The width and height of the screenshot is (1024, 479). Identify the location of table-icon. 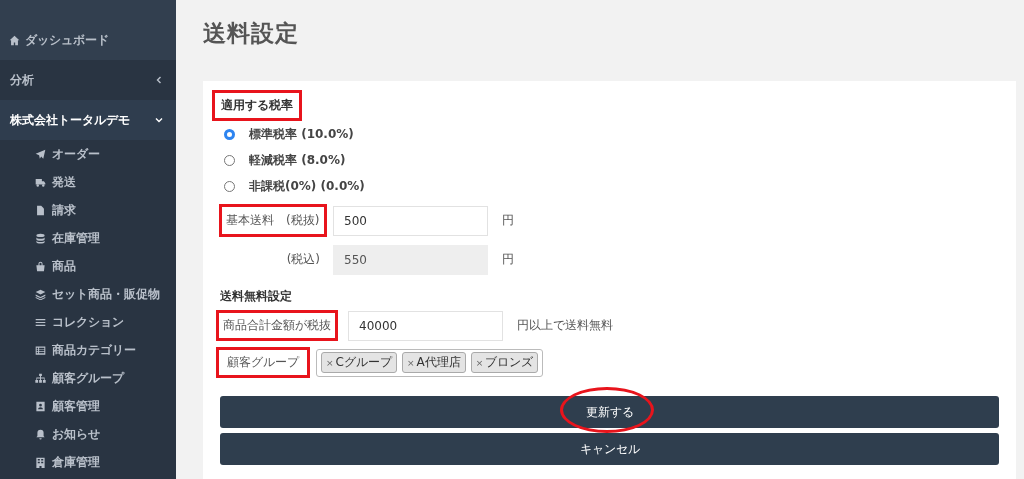
(40, 350).